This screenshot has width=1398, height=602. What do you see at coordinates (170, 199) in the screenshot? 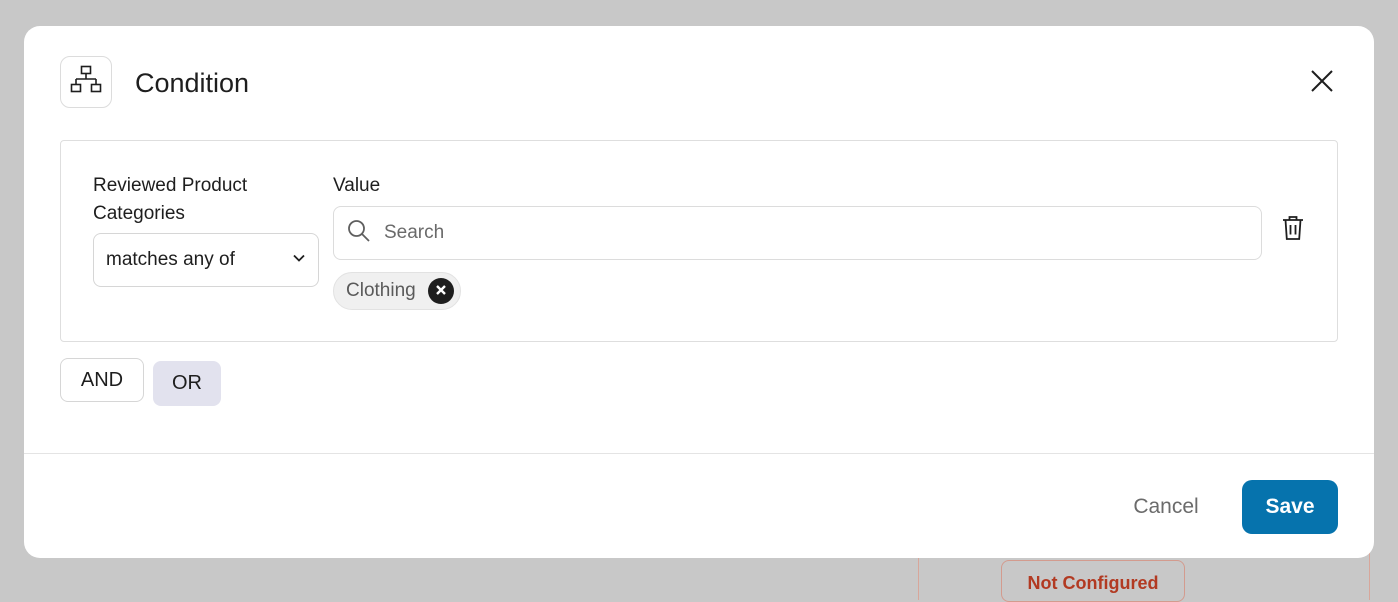
I see `field-label: Reviewed Product Categories` at bounding box center [170, 199].